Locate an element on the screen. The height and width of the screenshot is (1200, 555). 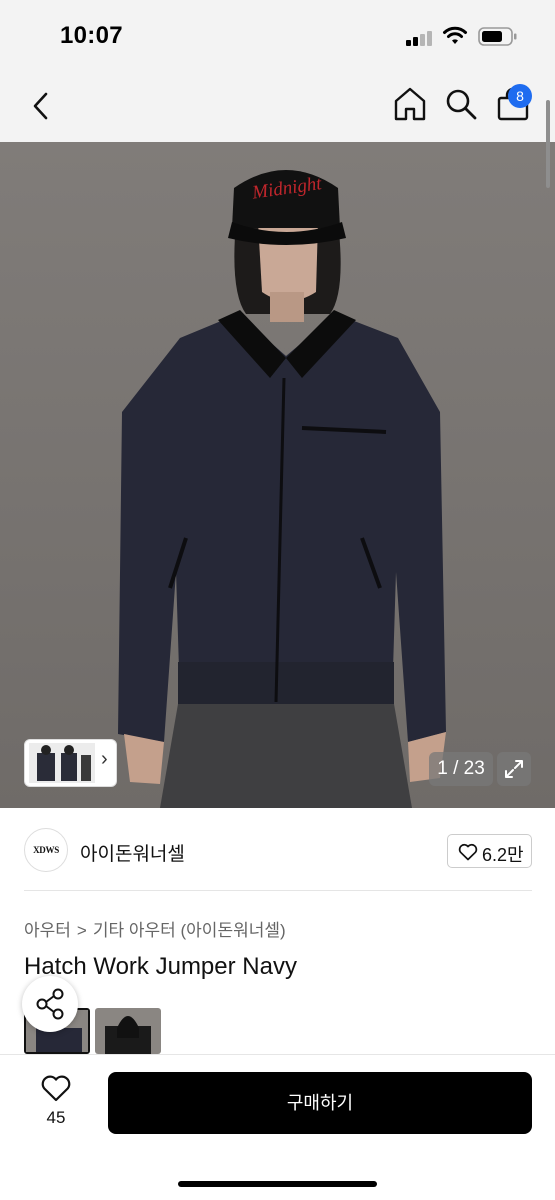
back-icon is located at coordinates (41, 106).